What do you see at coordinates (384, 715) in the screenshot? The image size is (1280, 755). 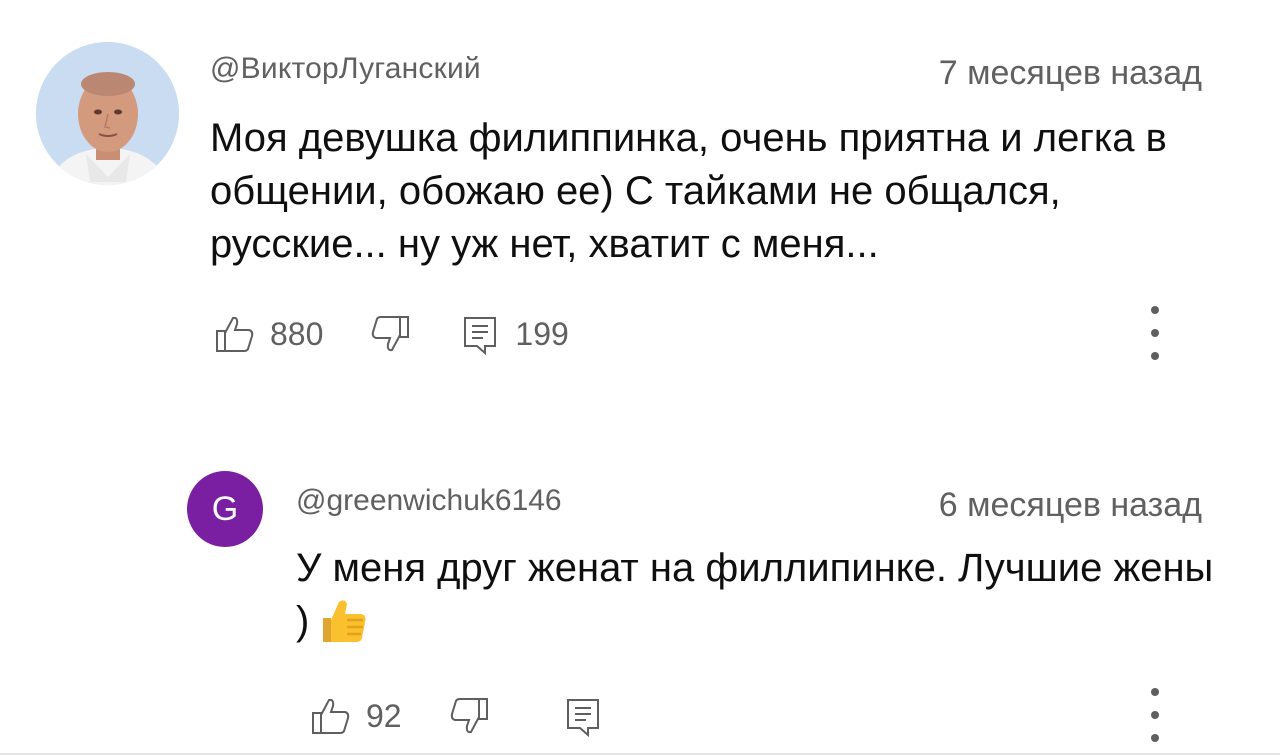 I see `like-count: 92` at bounding box center [384, 715].